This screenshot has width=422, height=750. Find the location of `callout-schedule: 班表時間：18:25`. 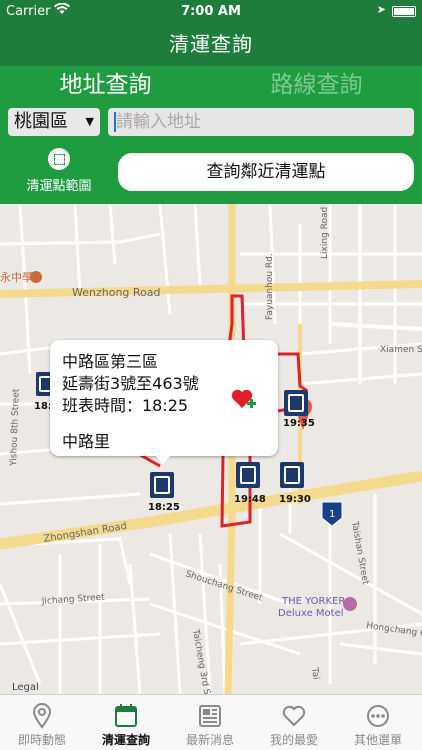

callout-schedule: 班表時間：18:25 is located at coordinates (125, 405).